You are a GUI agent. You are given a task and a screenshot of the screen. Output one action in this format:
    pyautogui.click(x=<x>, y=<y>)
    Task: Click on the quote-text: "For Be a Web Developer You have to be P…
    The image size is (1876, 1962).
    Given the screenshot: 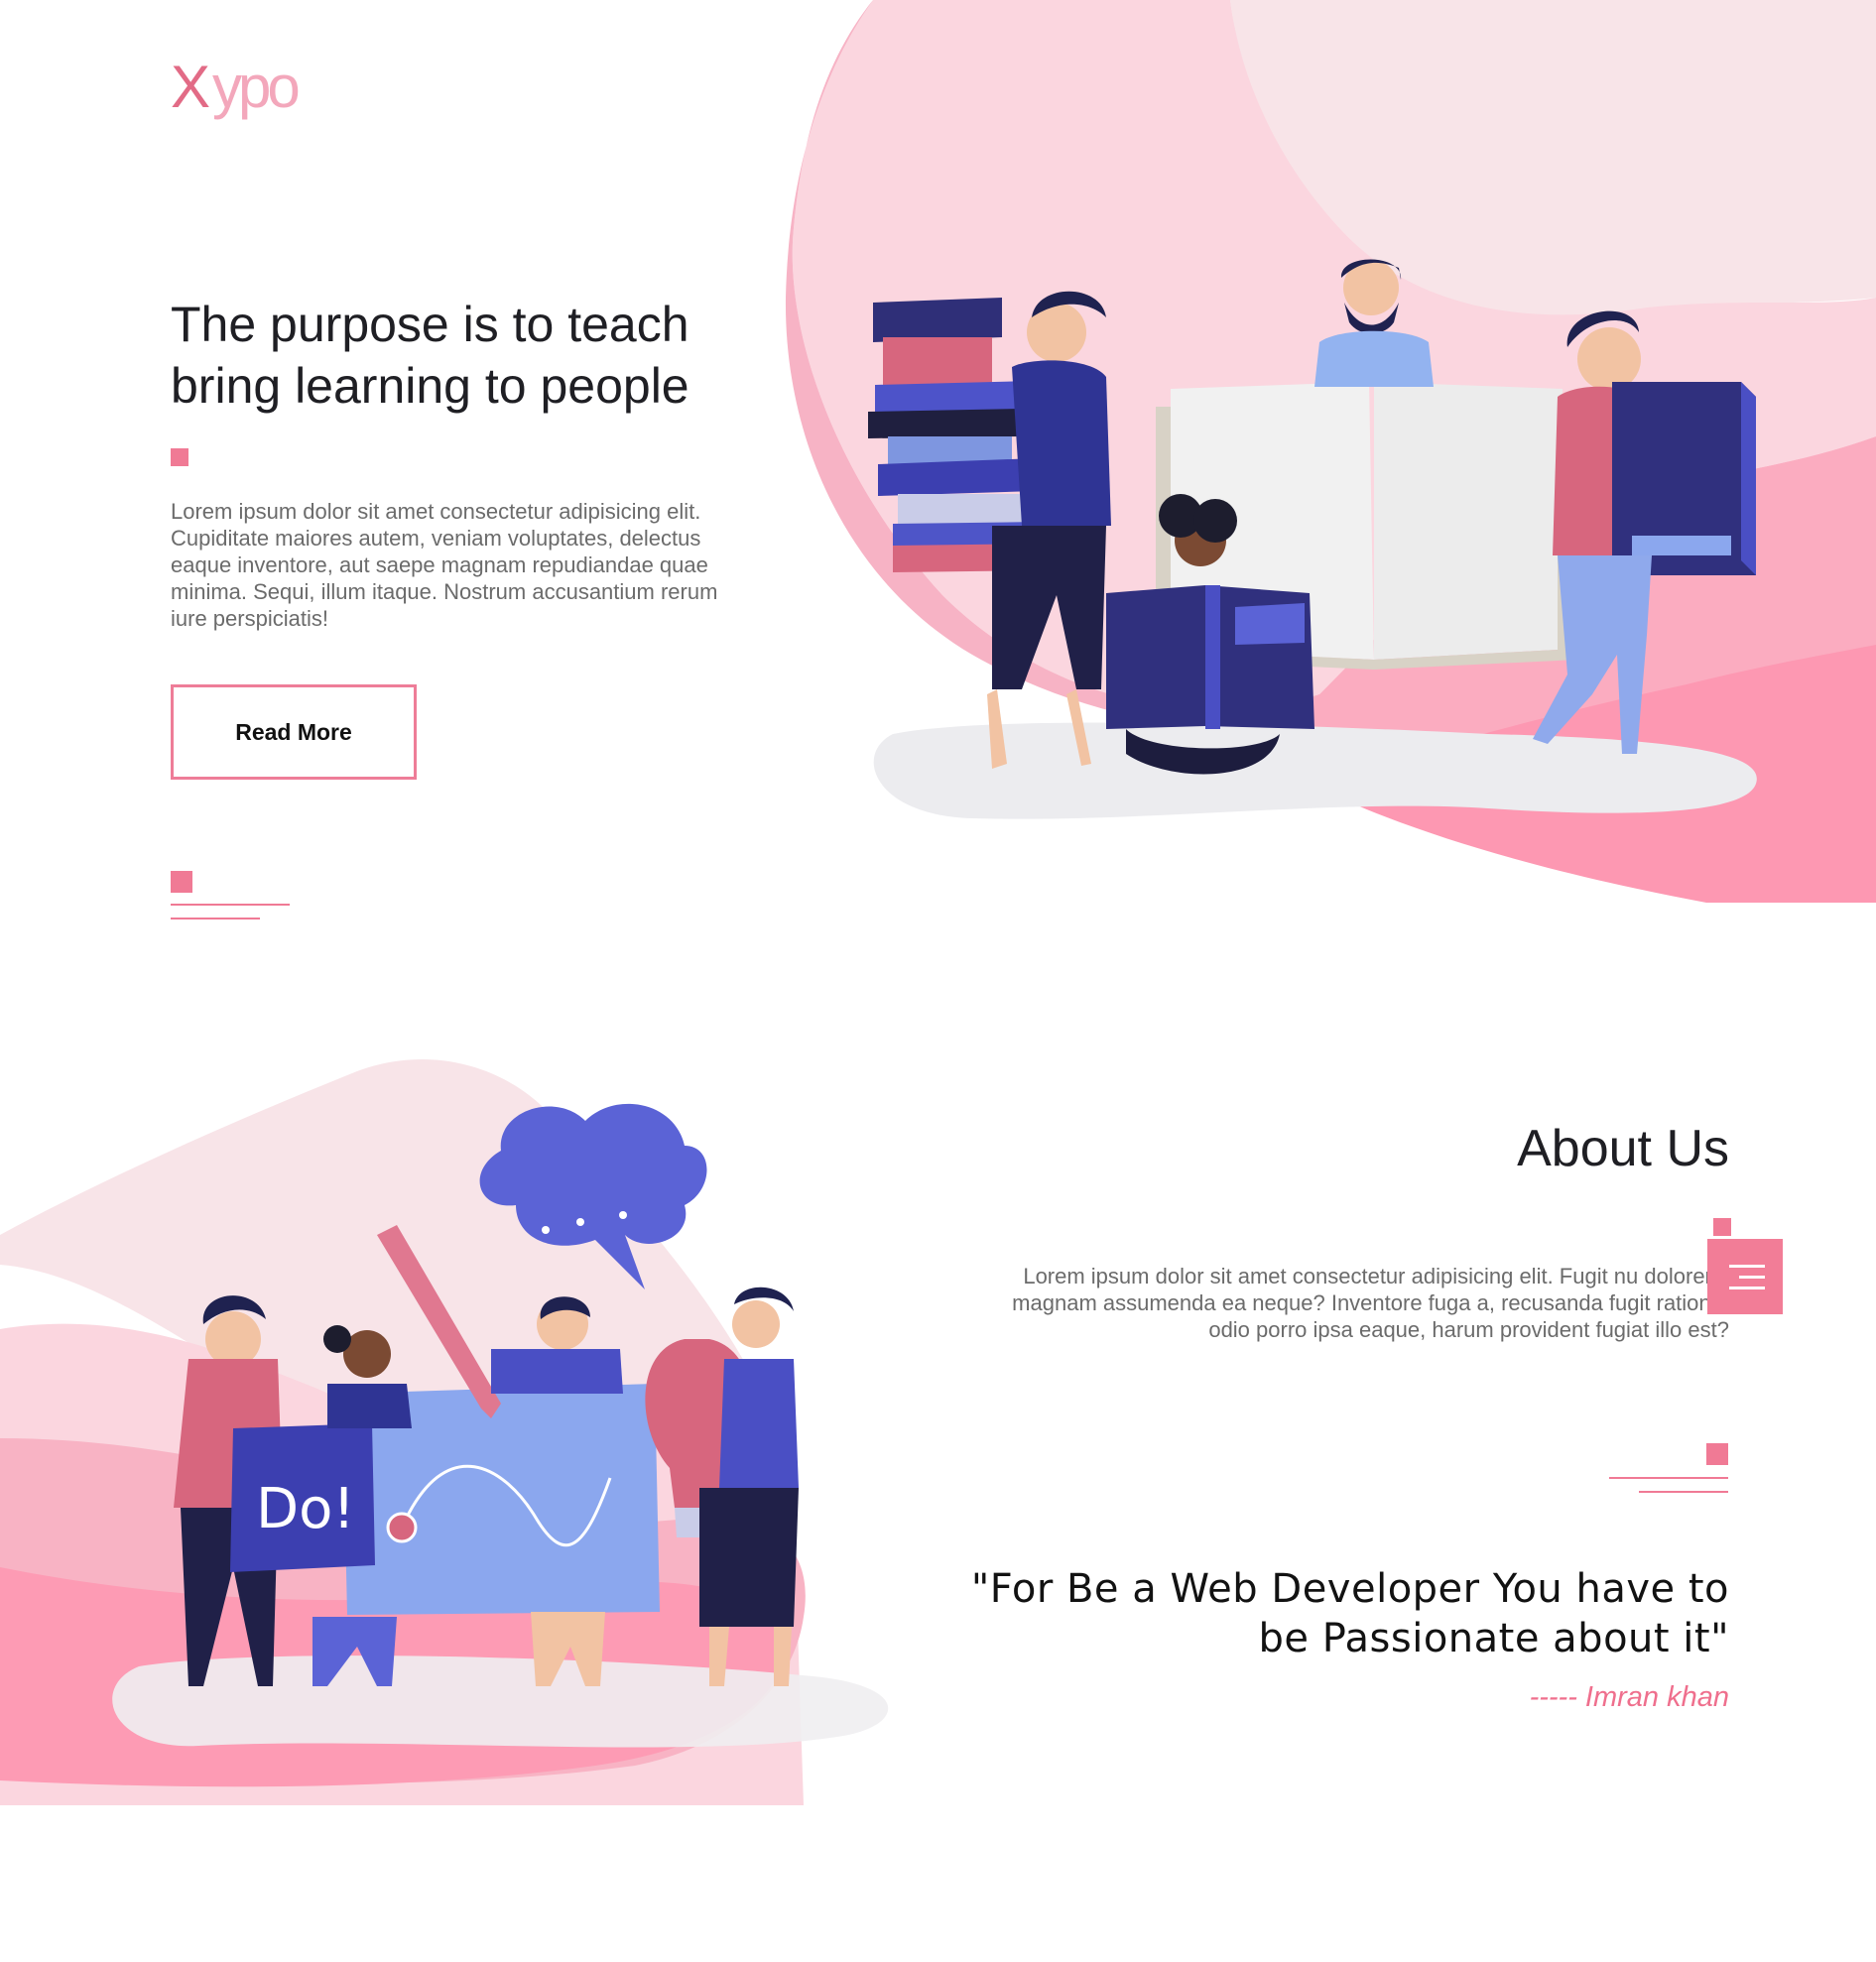 What is the action you would take?
    pyautogui.click(x=1342, y=1613)
    